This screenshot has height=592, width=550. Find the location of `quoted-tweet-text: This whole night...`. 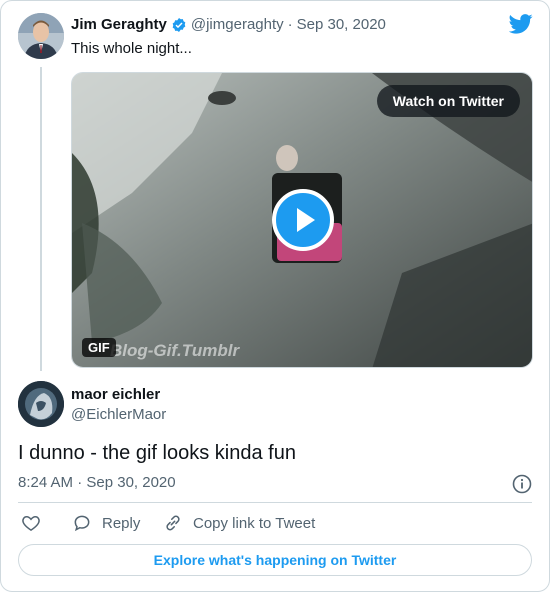

quoted-tweet-text: This whole night... is located at coordinates (131, 48).